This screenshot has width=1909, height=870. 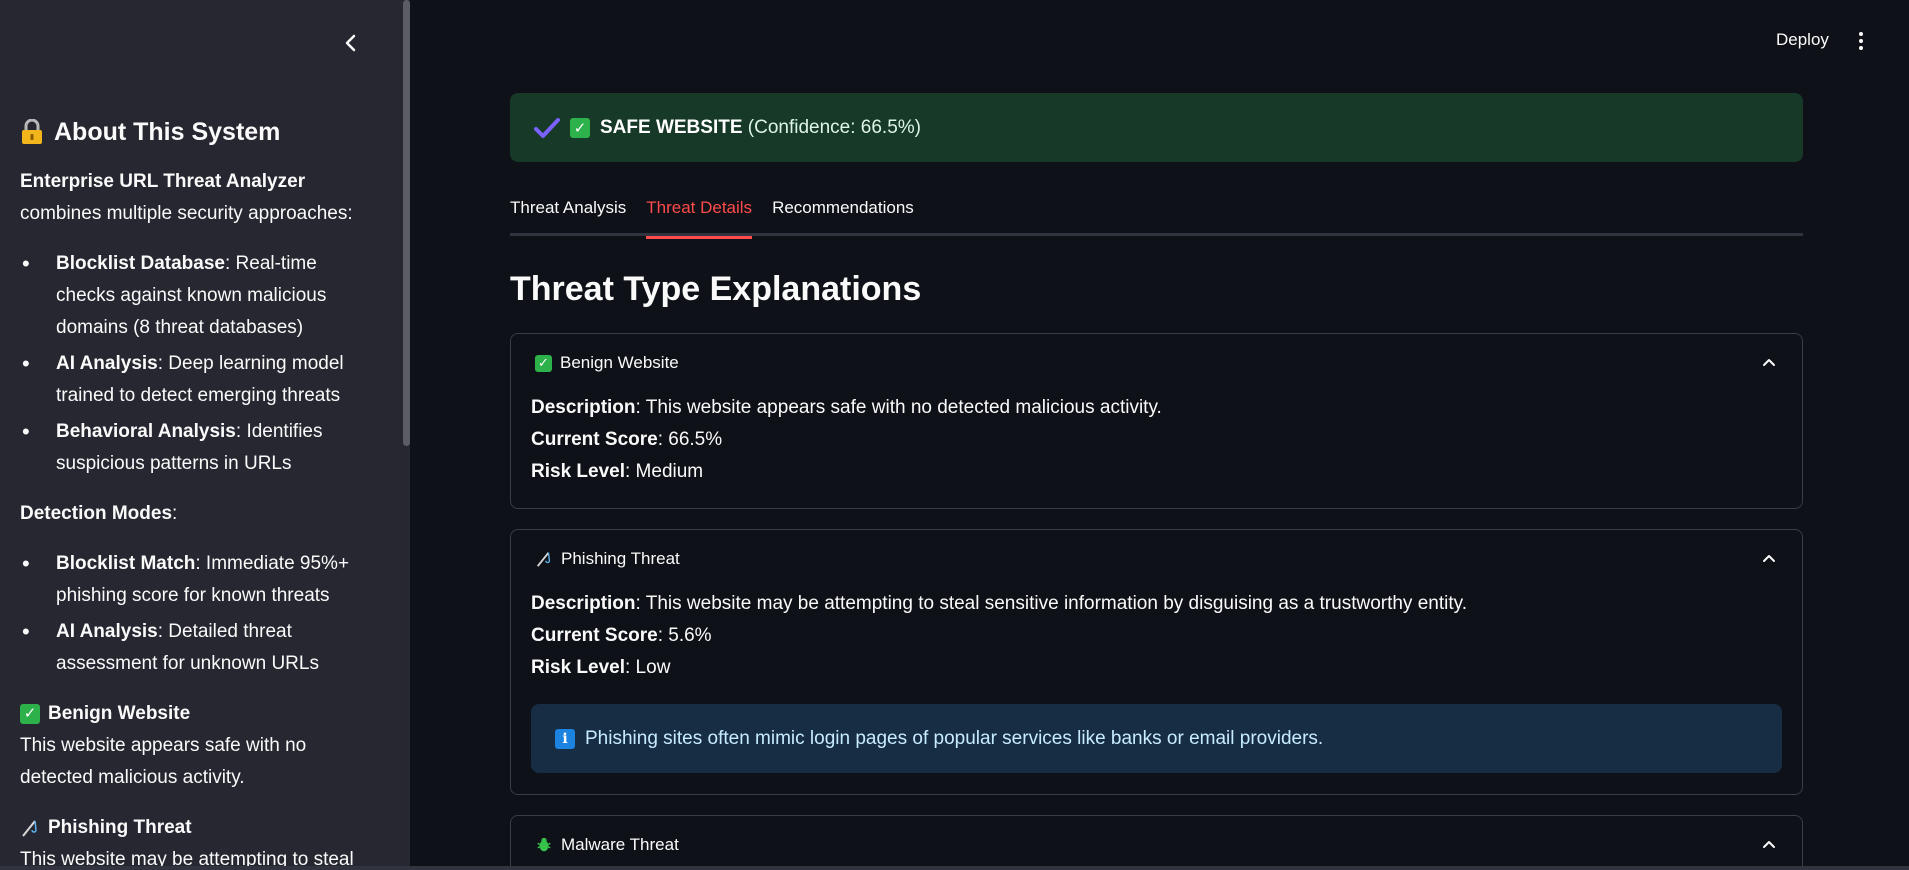 What do you see at coordinates (664, 471) in the screenshot?
I see `risk-value: : Medium` at bounding box center [664, 471].